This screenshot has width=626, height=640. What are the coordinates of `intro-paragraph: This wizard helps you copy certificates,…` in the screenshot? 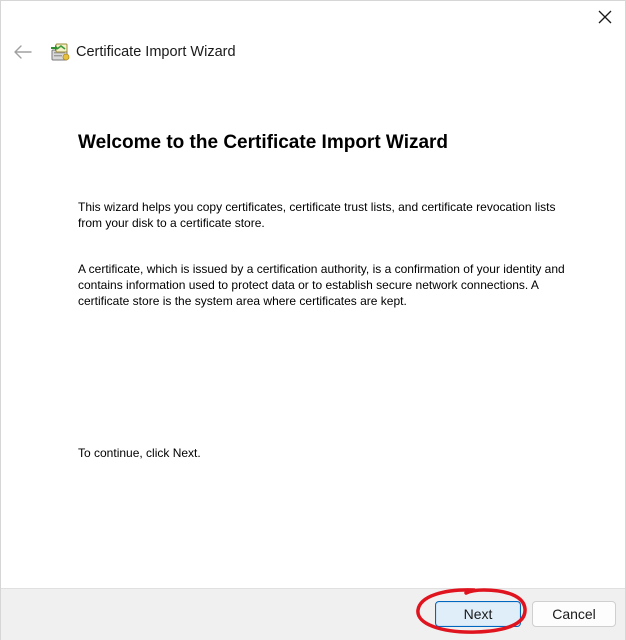 It's located at (317, 215).